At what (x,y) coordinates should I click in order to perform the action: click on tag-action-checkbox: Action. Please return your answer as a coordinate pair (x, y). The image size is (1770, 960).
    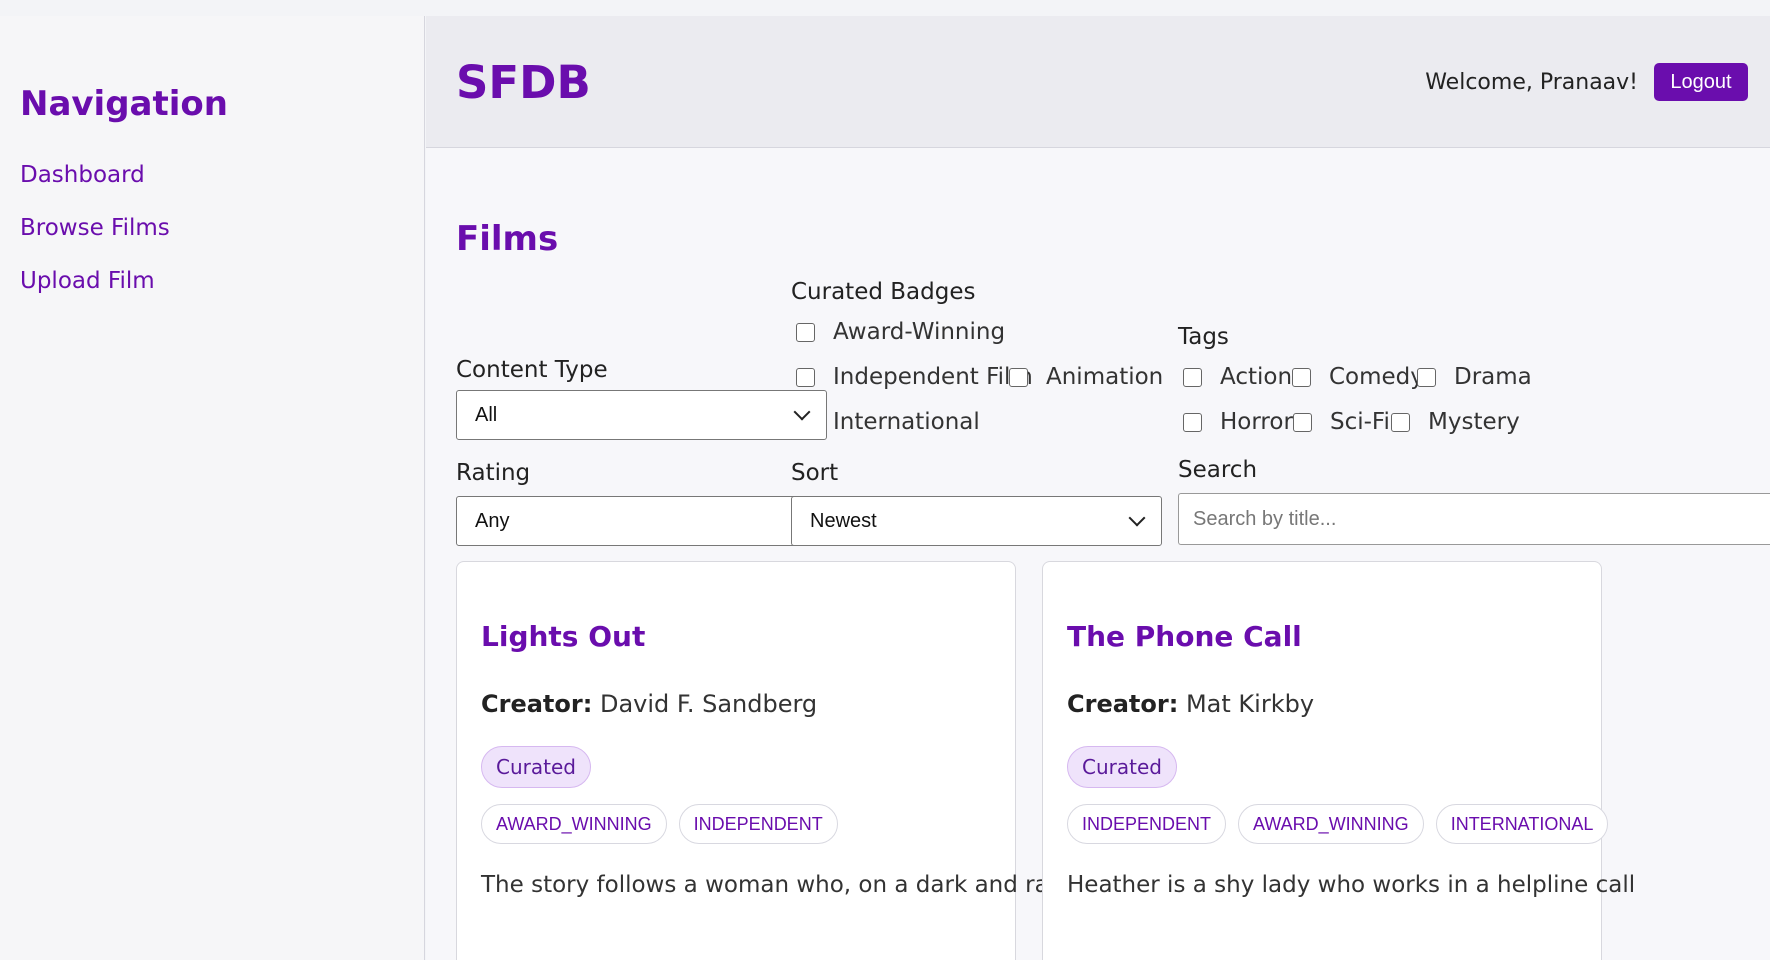
    Looking at the image, I should click on (1237, 377).